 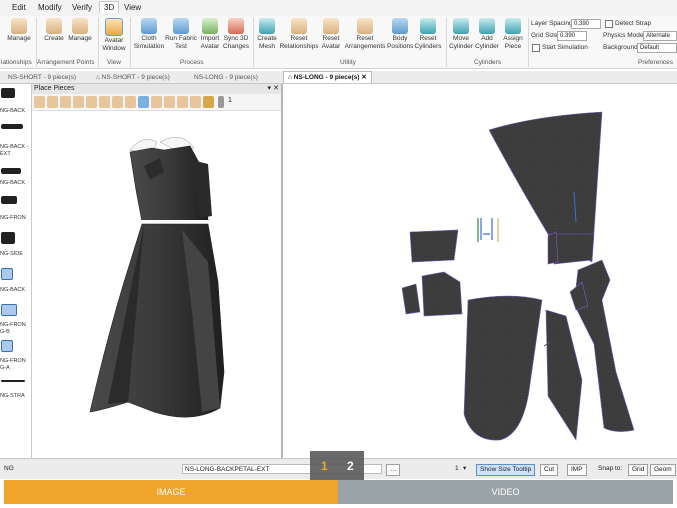 I want to click on tab-ns-short-1: NS-SHORT - 9 piece(s), so click(x=42, y=77).